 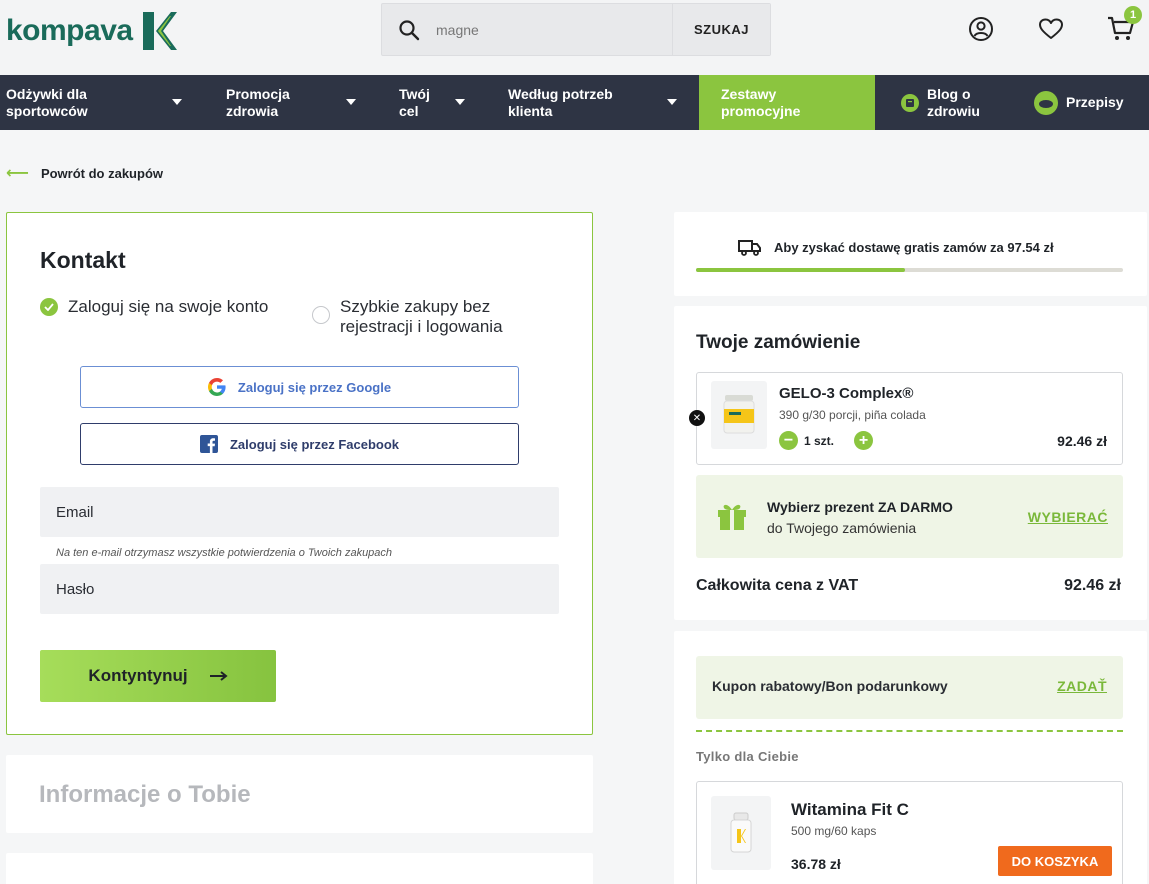 I want to click on nav-item-supplements: Odżywki dla sportowców, so click(x=97, y=102).